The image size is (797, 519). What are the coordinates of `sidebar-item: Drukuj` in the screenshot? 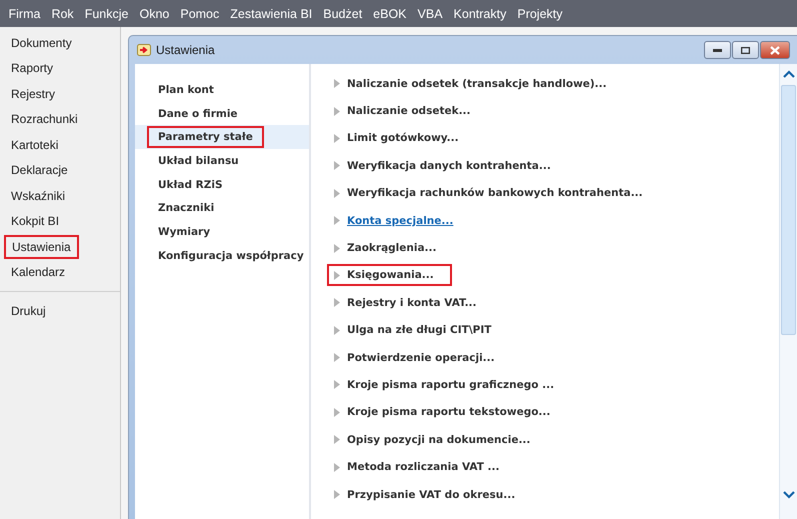 It's located at (28, 311).